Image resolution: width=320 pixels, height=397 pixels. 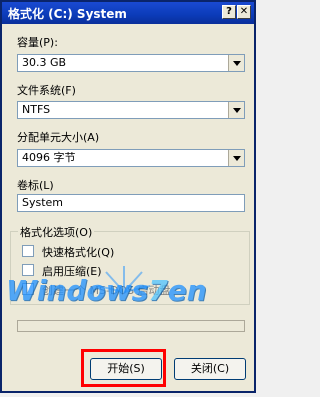 I want to click on window-title: 格式化 (C:) System, so click(x=67, y=14).